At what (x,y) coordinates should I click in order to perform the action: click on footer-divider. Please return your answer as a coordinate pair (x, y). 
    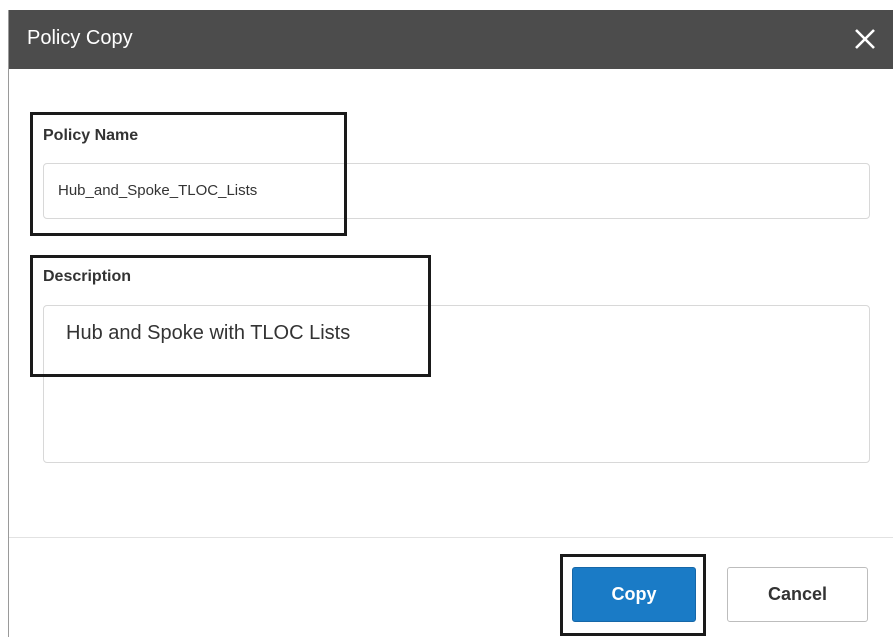
    Looking at the image, I should click on (451, 537).